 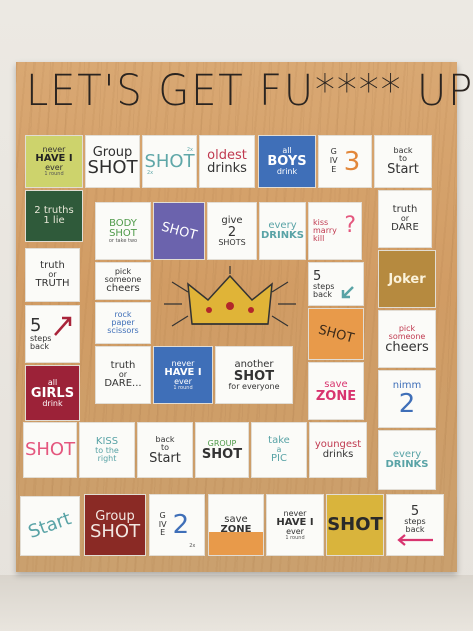 I want to click on tile-body-shot: BODY SHOT or take two, so click(x=123, y=231).